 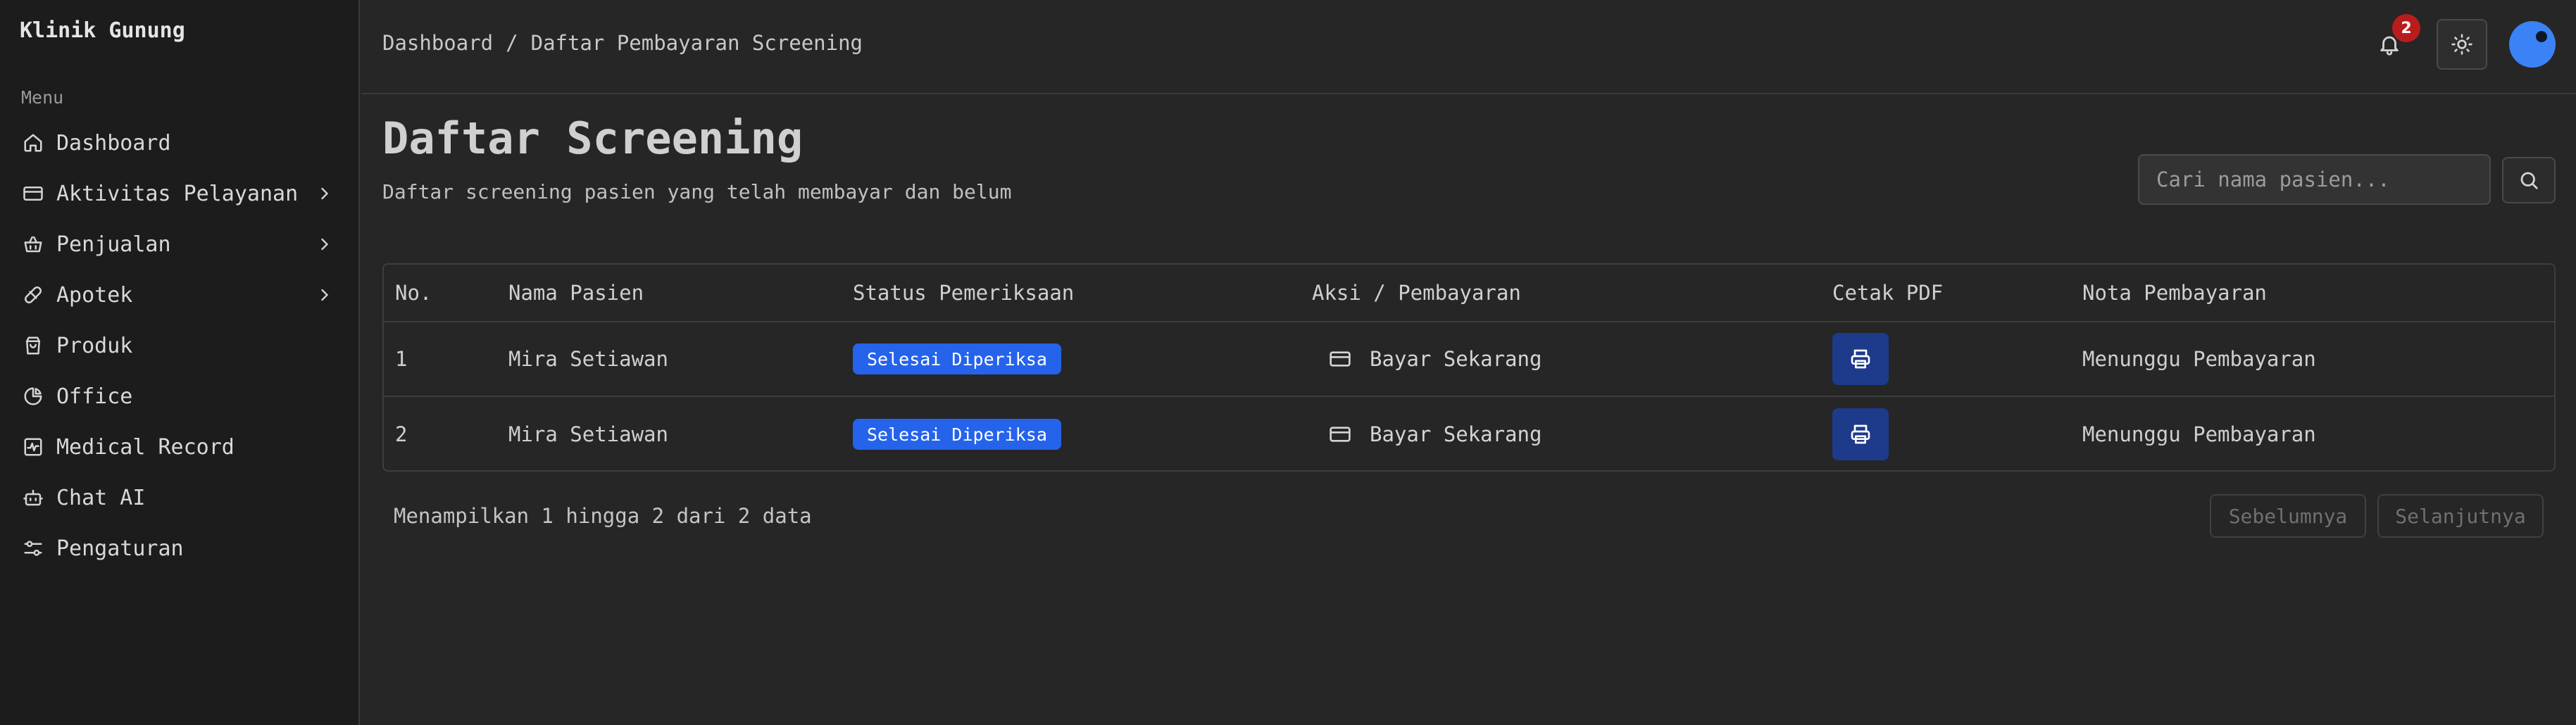 I want to click on search-input, so click(x=2314, y=179).